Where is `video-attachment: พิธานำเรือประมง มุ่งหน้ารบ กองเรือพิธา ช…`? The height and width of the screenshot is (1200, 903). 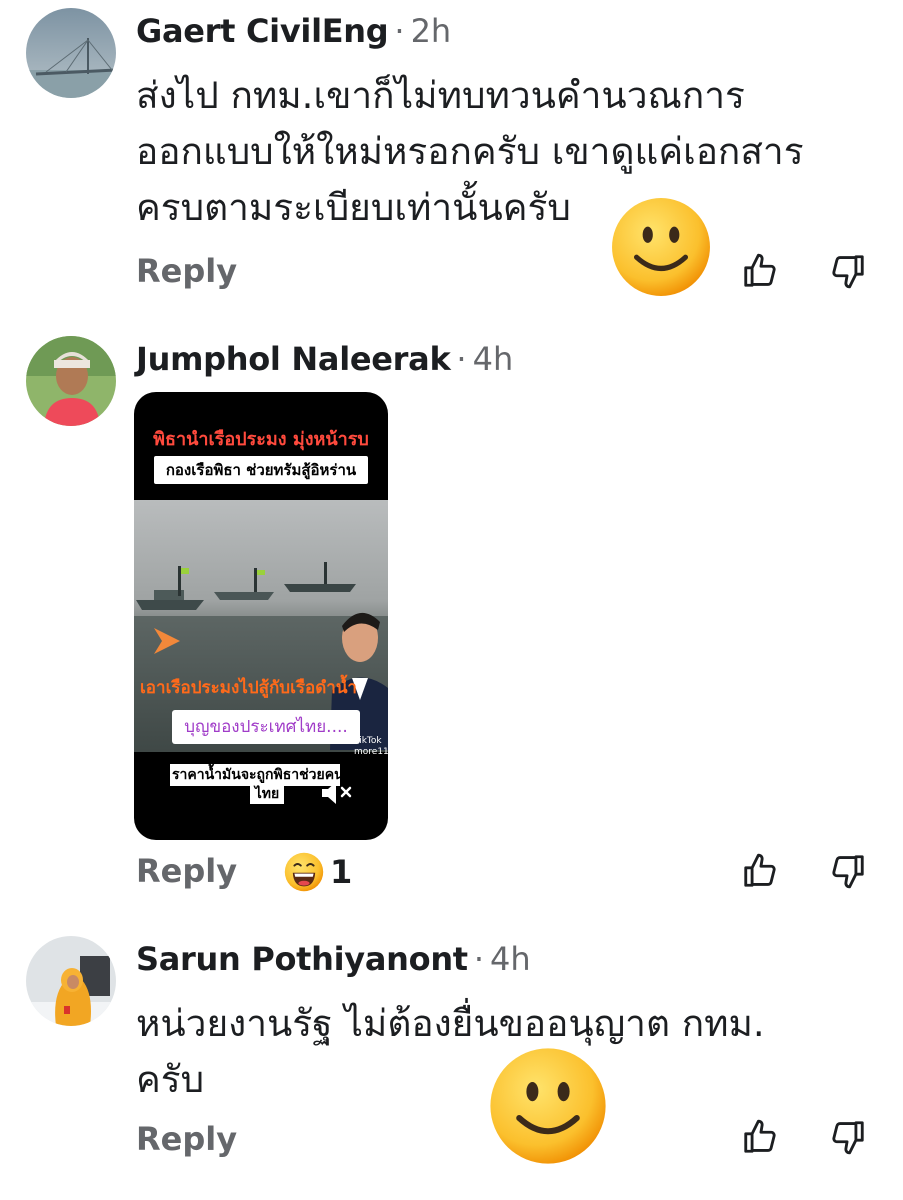
video-attachment: พิธานำเรือประมง มุ่งหน้ารบ กองเรือพิธา ช… is located at coordinates (261, 616).